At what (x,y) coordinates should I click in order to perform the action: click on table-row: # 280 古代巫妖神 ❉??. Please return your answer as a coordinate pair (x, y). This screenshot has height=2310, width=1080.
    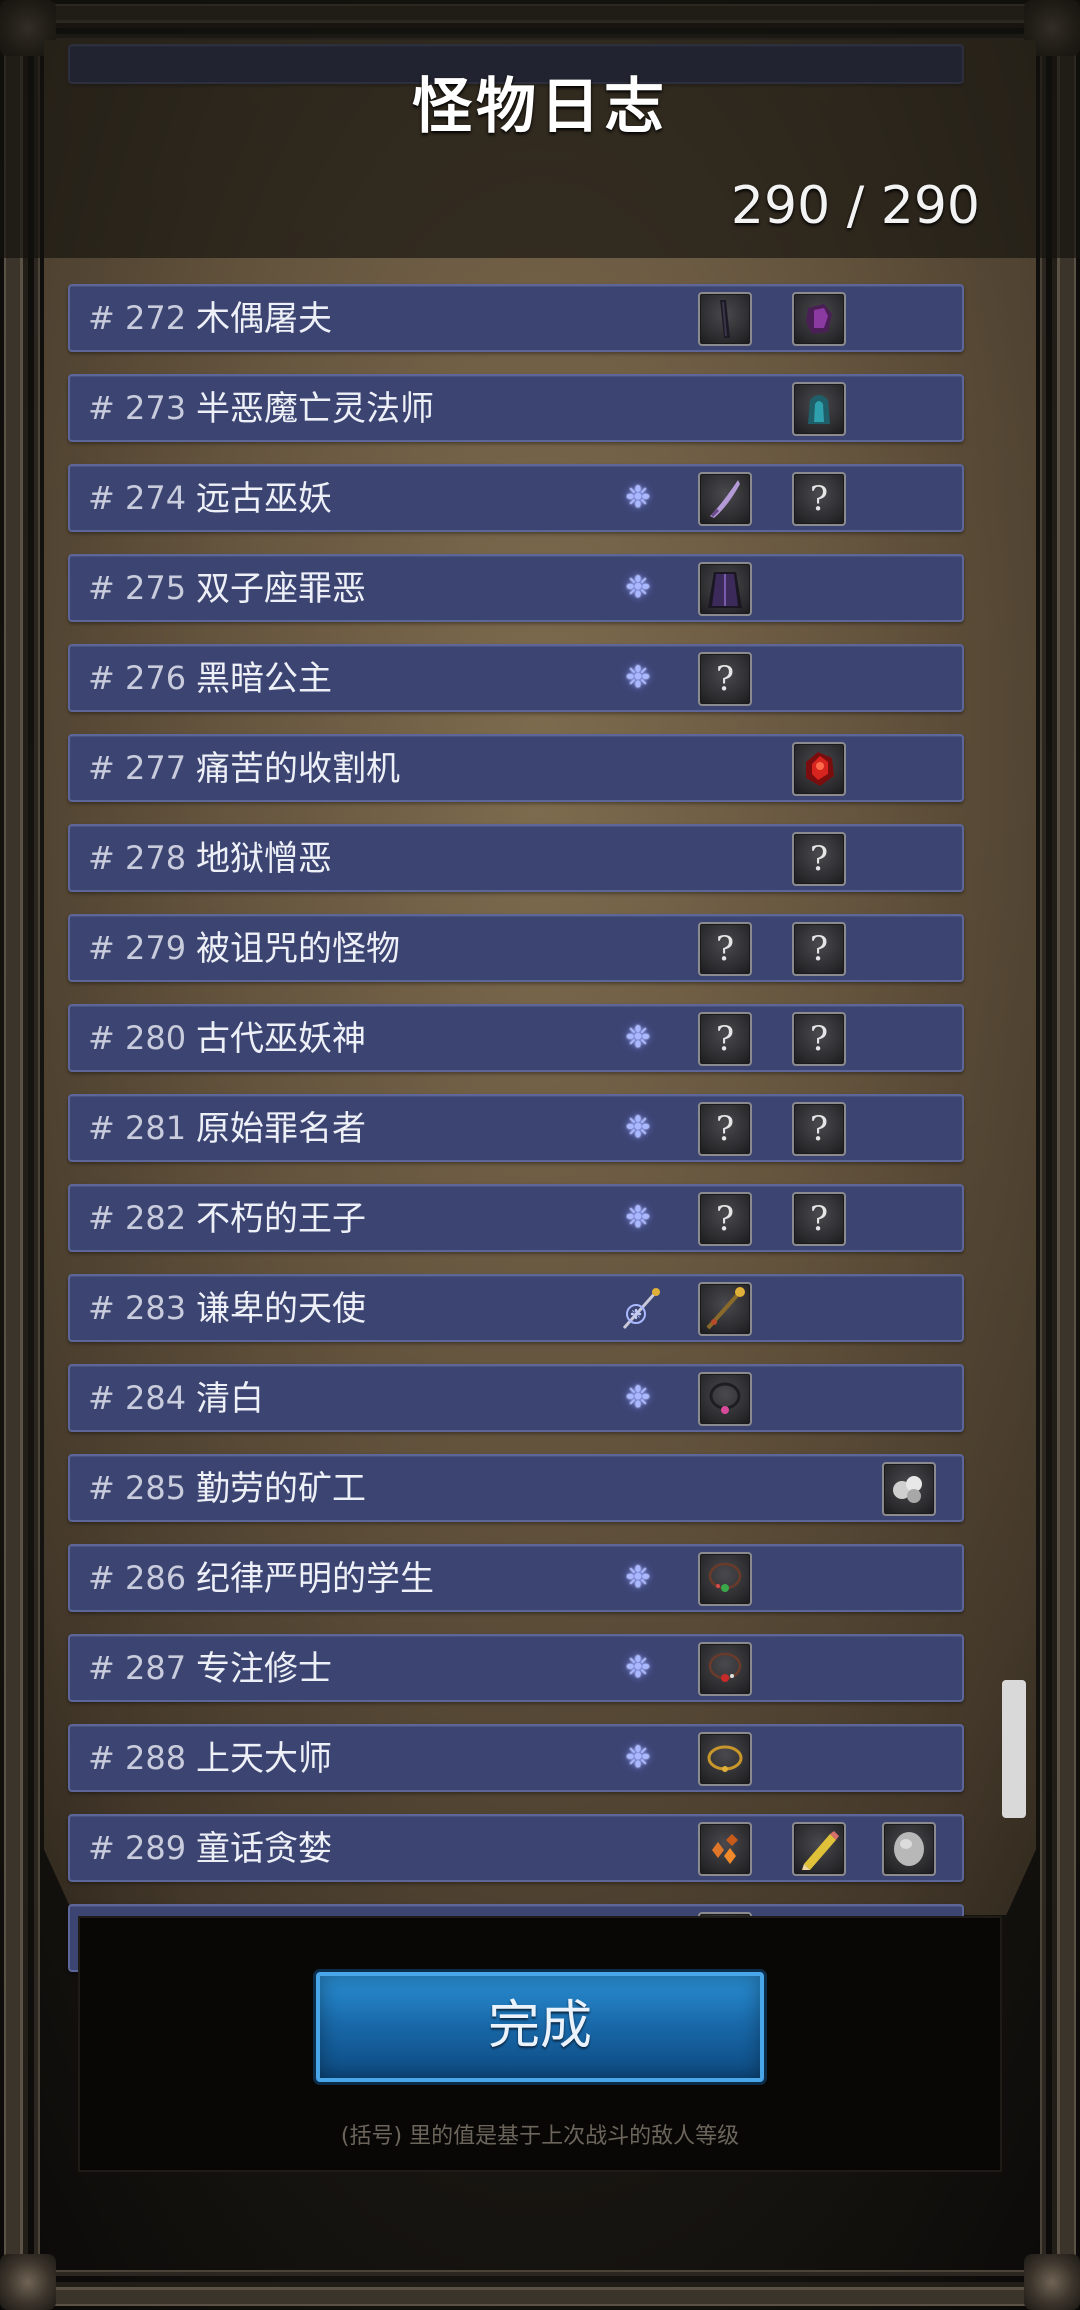
    Looking at the image, I should click on (516, 1038).